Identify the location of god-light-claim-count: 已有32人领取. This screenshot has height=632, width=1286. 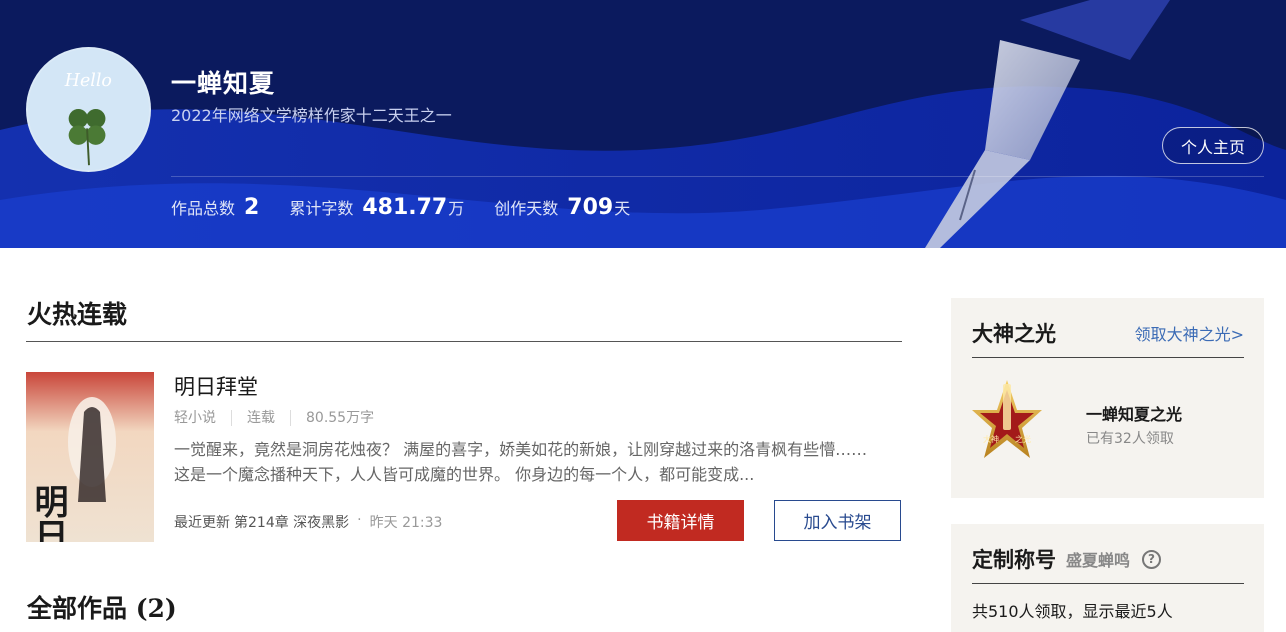
(1130, 439).